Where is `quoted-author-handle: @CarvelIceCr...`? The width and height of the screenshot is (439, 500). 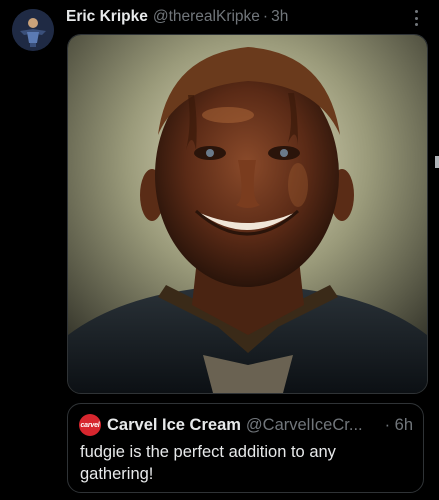 quoted-author-handle: @CarvelIceCr... is located at coordinates (304, 425).